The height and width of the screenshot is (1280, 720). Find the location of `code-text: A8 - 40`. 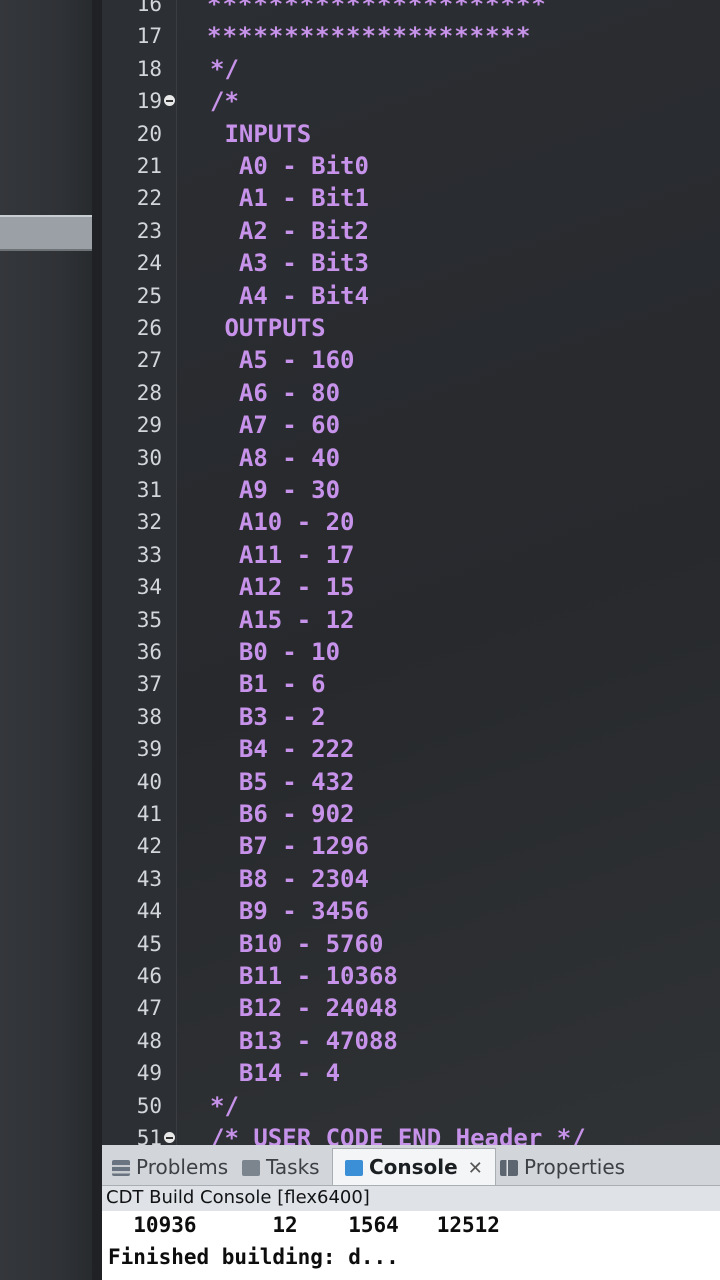

code-text: A8 - 40 is located at coordinates (275, 457).